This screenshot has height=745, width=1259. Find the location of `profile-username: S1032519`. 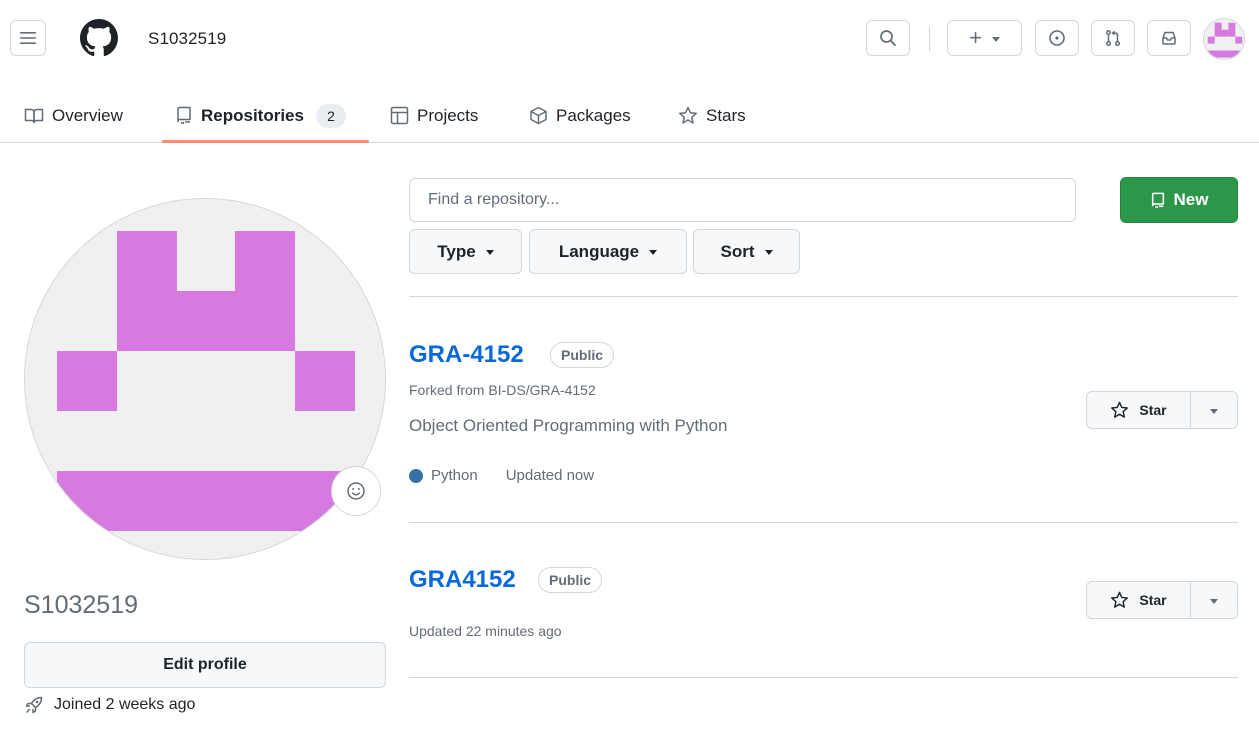

profile-username: S1032519 is located at coordinates (81, 605).